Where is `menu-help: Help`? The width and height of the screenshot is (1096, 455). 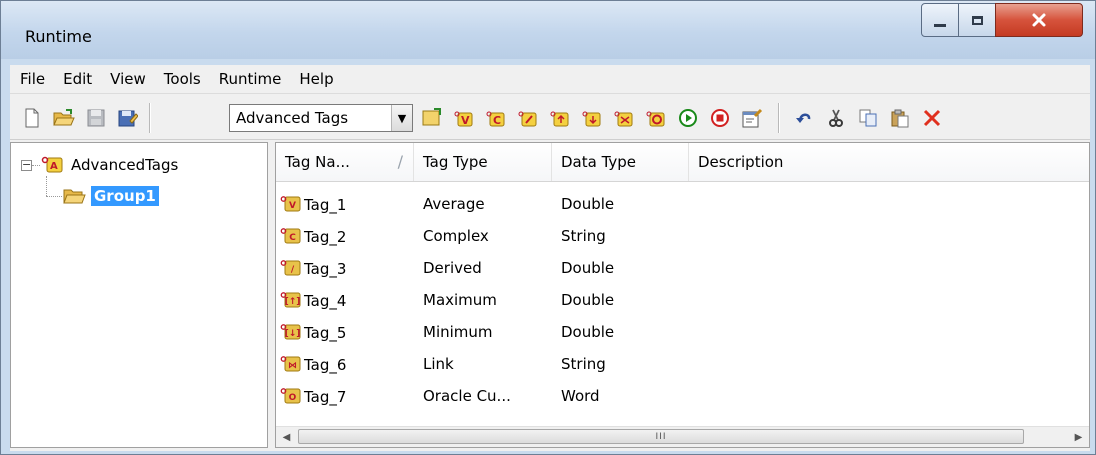
menu-help: Help is located at coordinates (316, 79).